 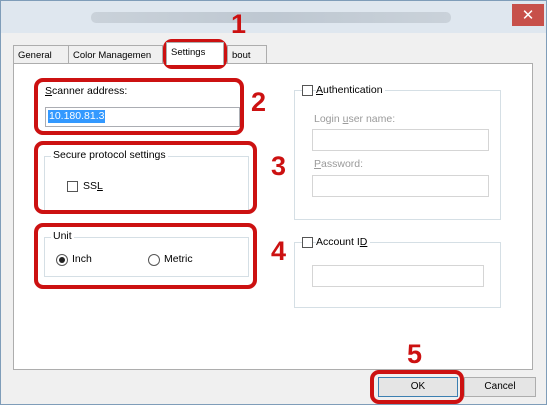 What do you see at coordinates (271, 17) in the screenshot?
I see `window-title-blurred` at bounding box center [271, 17].